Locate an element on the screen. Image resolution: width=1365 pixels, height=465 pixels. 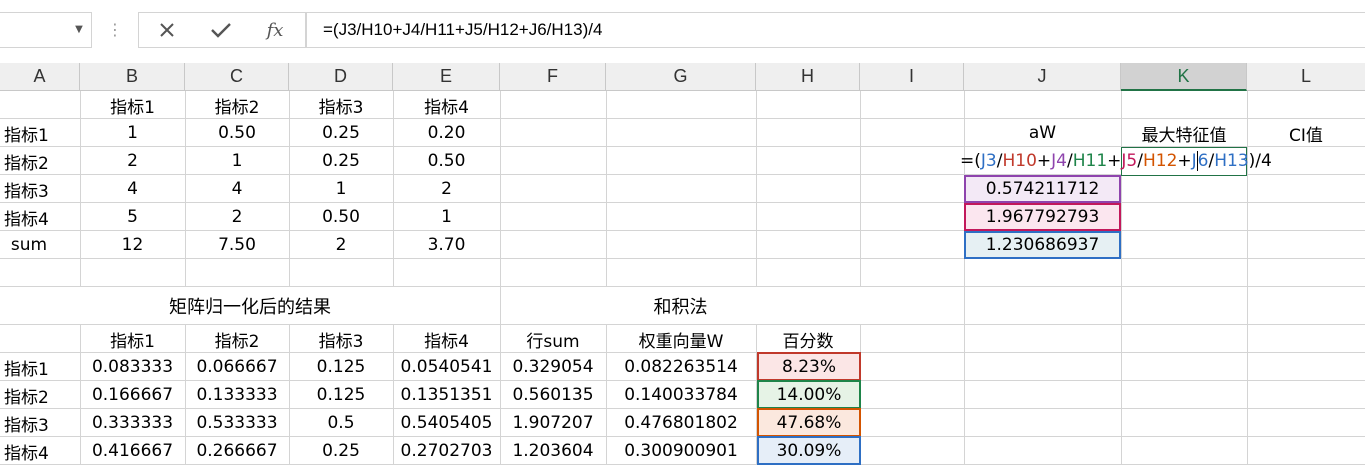
check-icon is located at coordinates (221, 30).